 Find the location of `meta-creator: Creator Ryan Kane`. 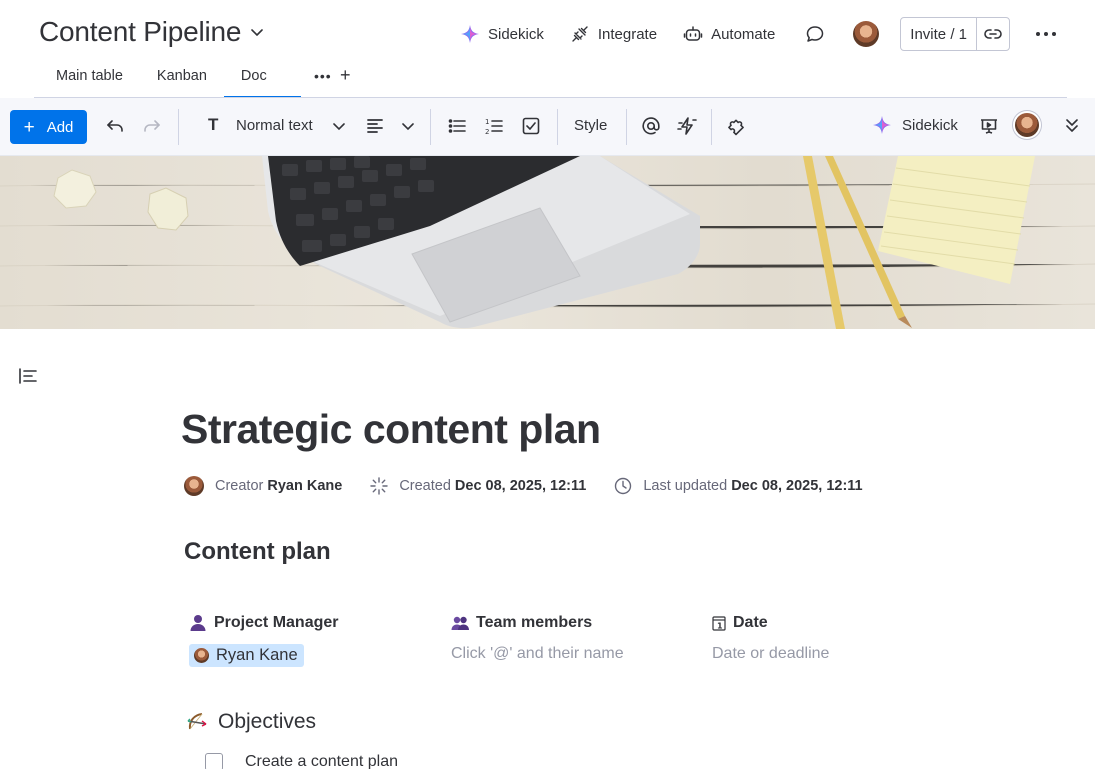

meta-creator: Creator Ryan Kane is located at coordinates (263, 486).